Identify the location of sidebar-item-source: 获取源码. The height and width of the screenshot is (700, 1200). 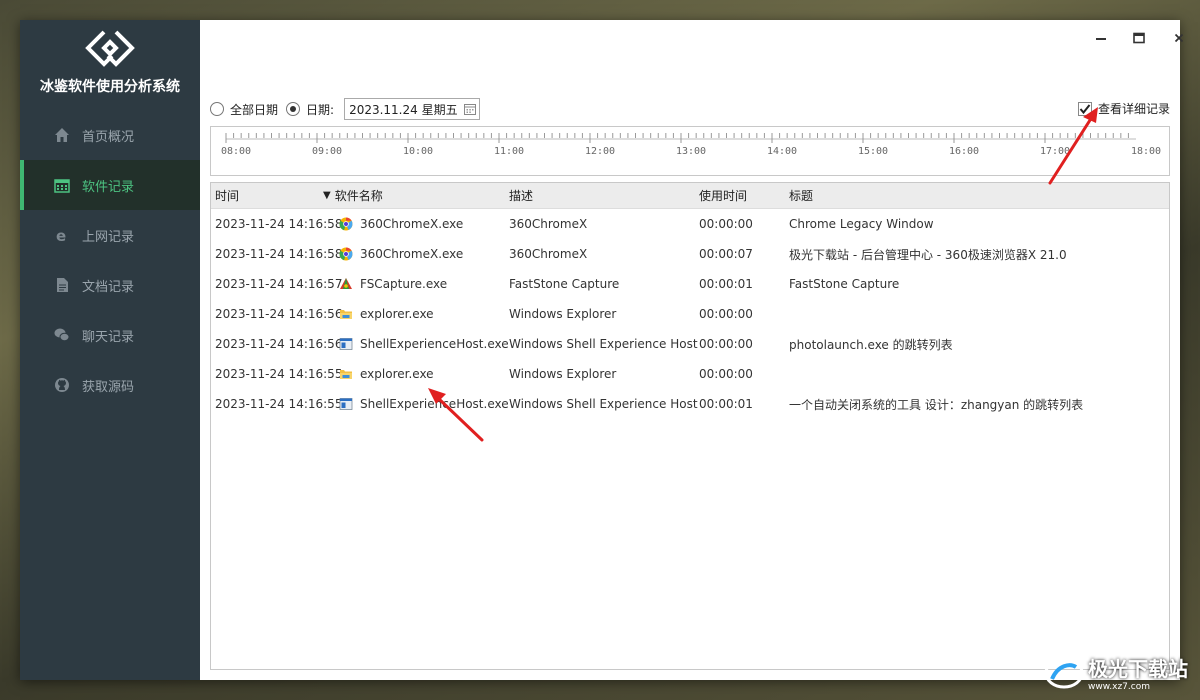
(110, 385).